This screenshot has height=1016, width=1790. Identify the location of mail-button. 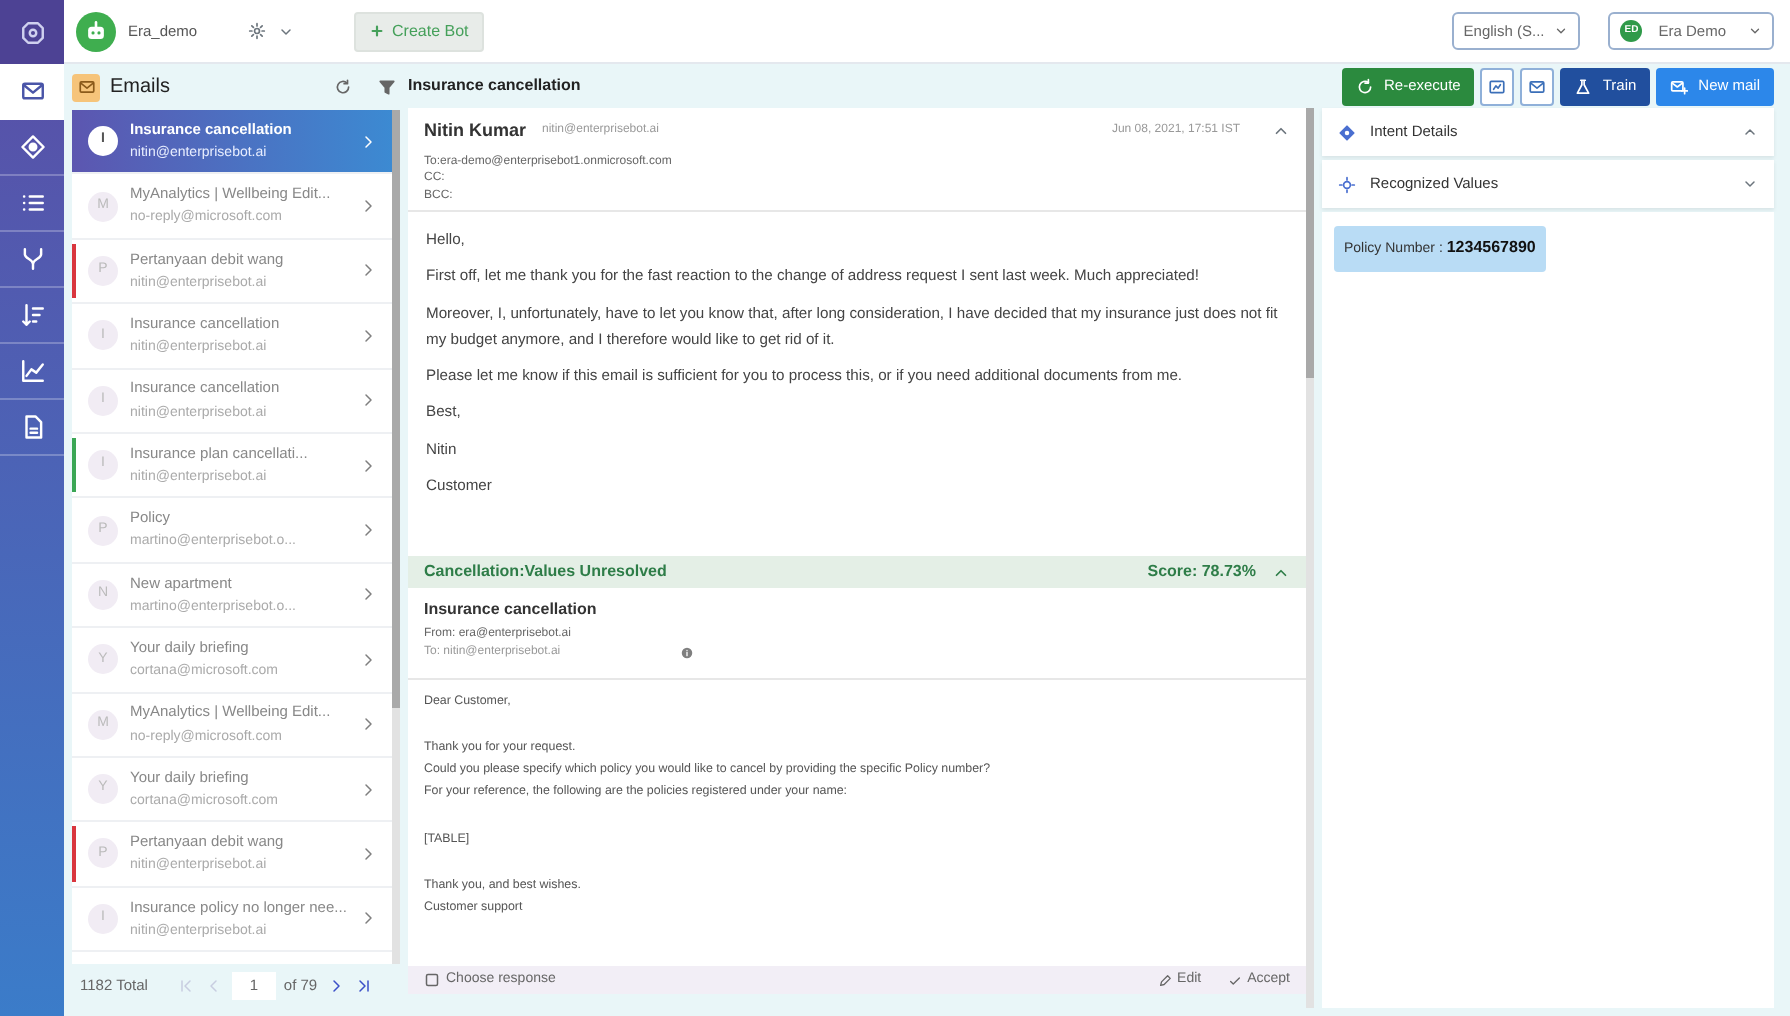
(1537, 86).